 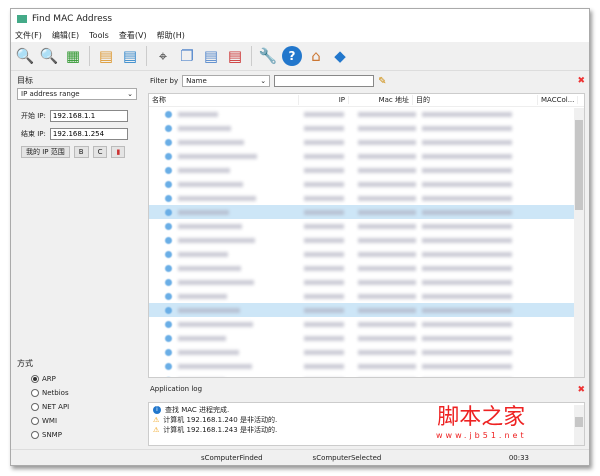 What do you see at coordinates (187, 56) in the screenshot?
I see `copy-icon: ❐` at bounding box center [187, 56].